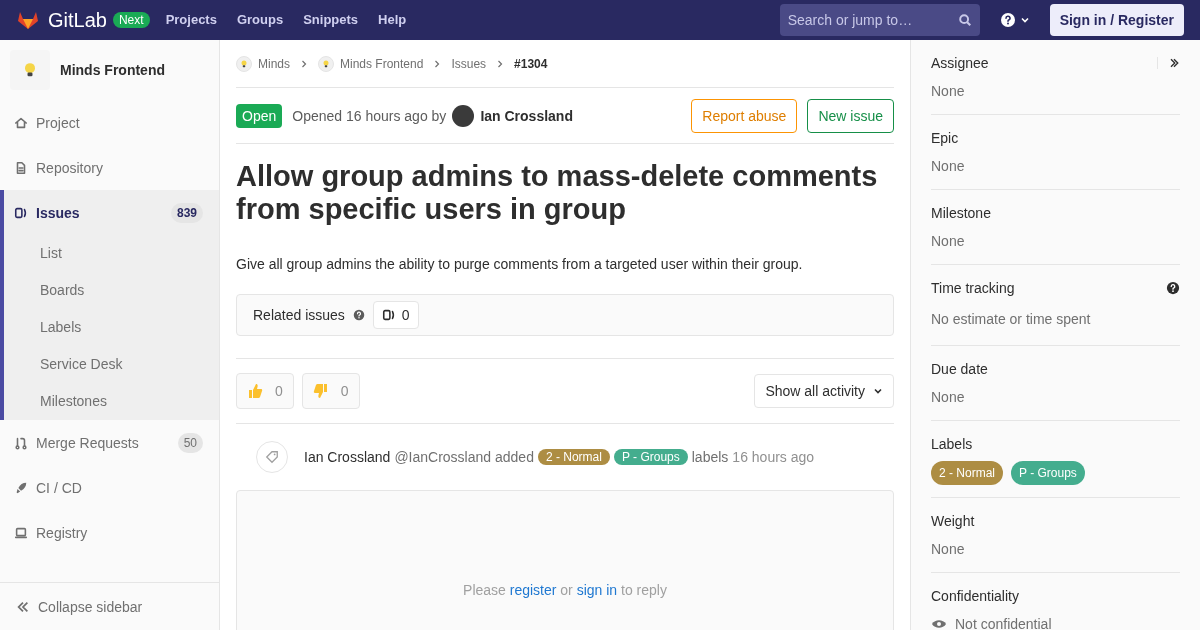  Describe the element at coordinates (1116, 20) in the screenshot. I see `sign-in-button: Sign in / Register` at that location.